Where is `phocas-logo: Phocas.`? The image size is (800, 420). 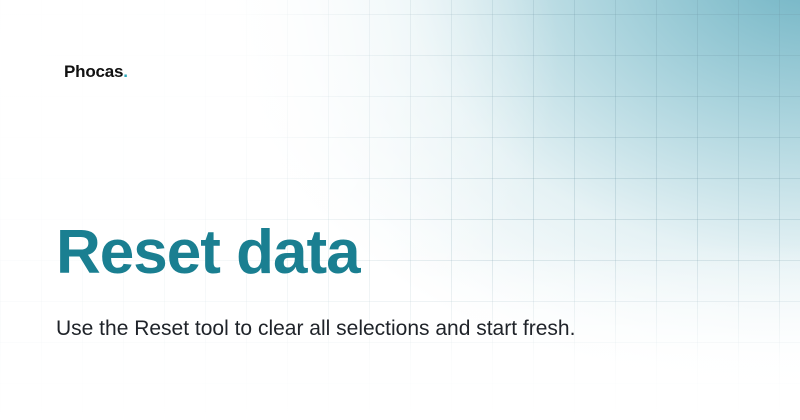 phocas-logo: Phocas. is located at coordinates (96, 72).